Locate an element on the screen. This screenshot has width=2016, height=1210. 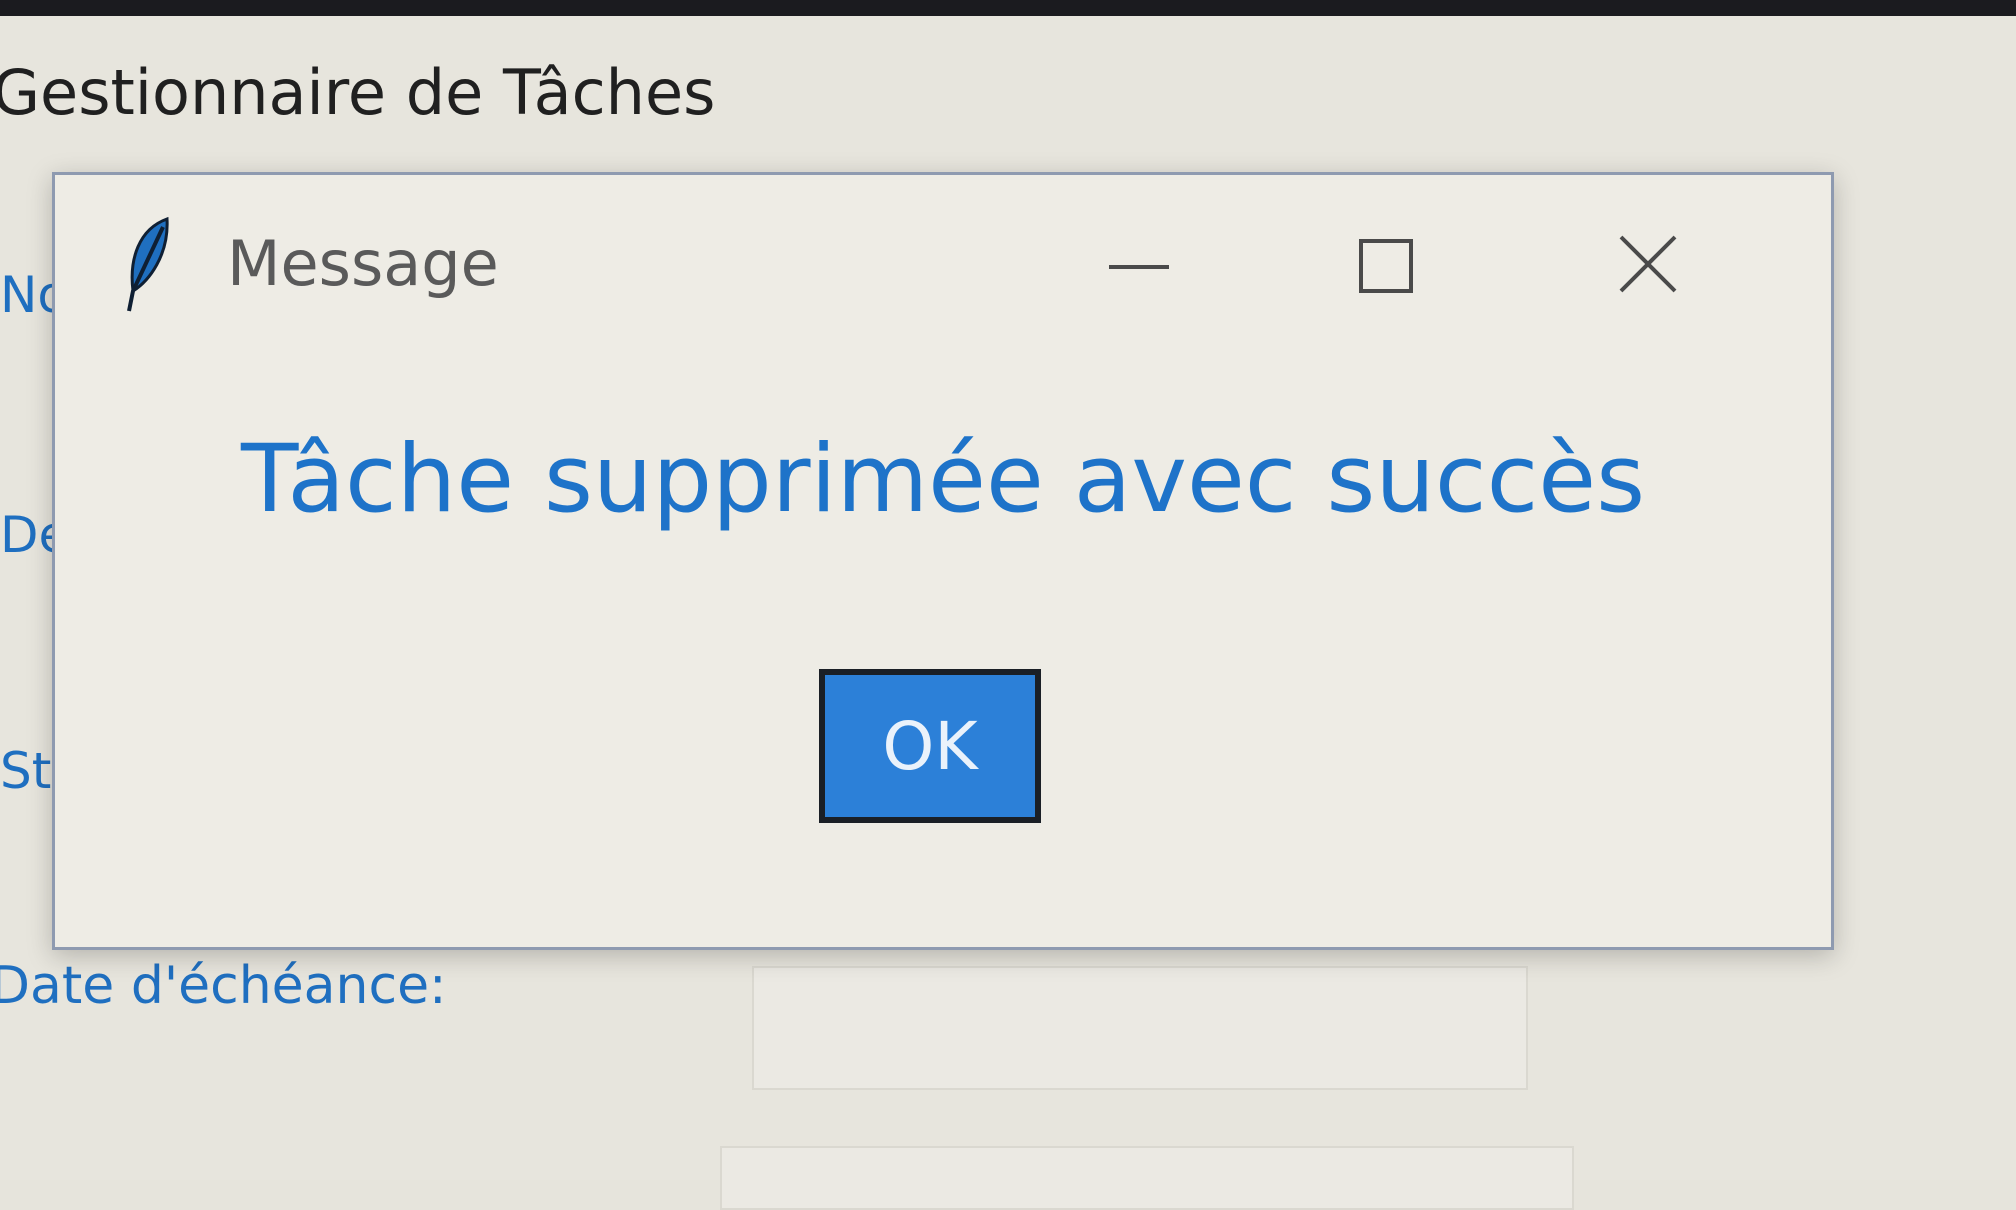
main-window-title: Gestionnaire de Tâches is located at coordinates (358, 92).